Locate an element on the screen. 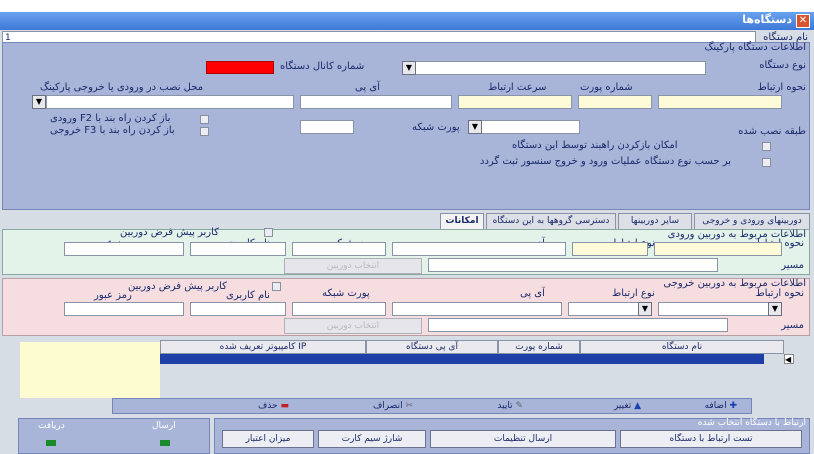  tab-main-cameras: دوربینهای ورودی و خروجی اصلی is located at coordinates (752, 226).